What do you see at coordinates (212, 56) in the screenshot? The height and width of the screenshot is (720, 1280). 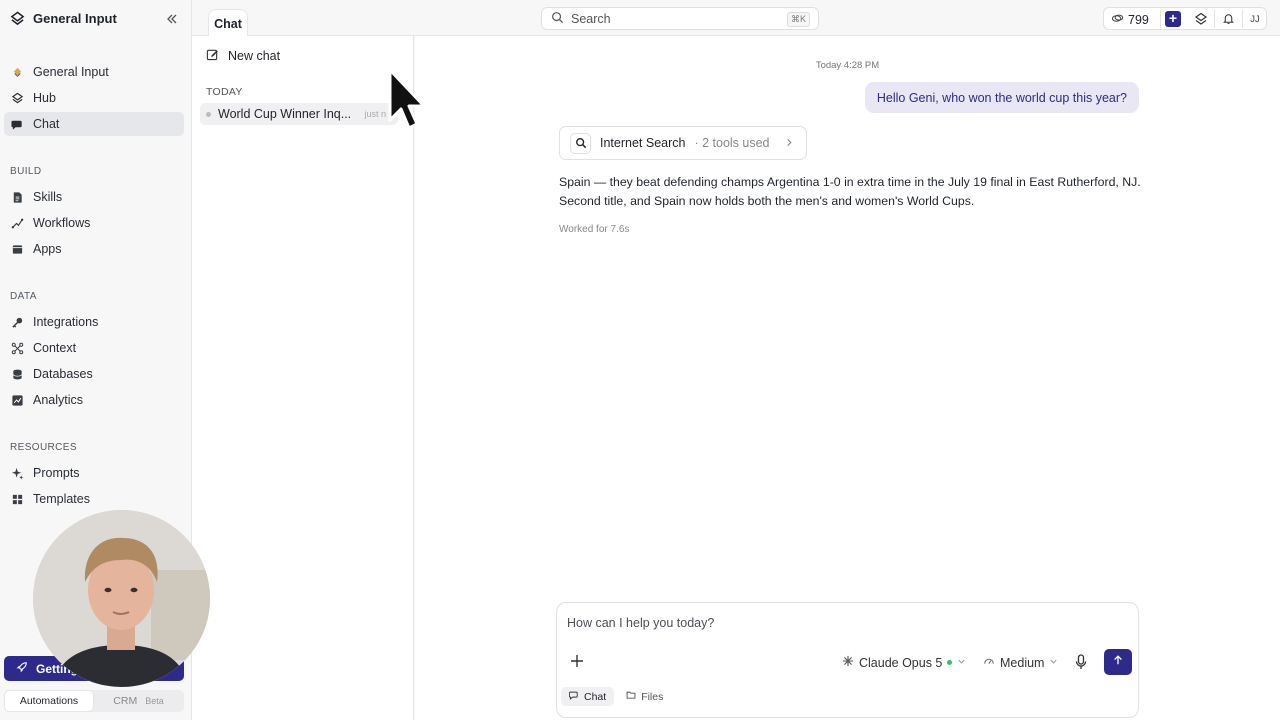 I see `edit-icon` at bounding box center [212, 56].